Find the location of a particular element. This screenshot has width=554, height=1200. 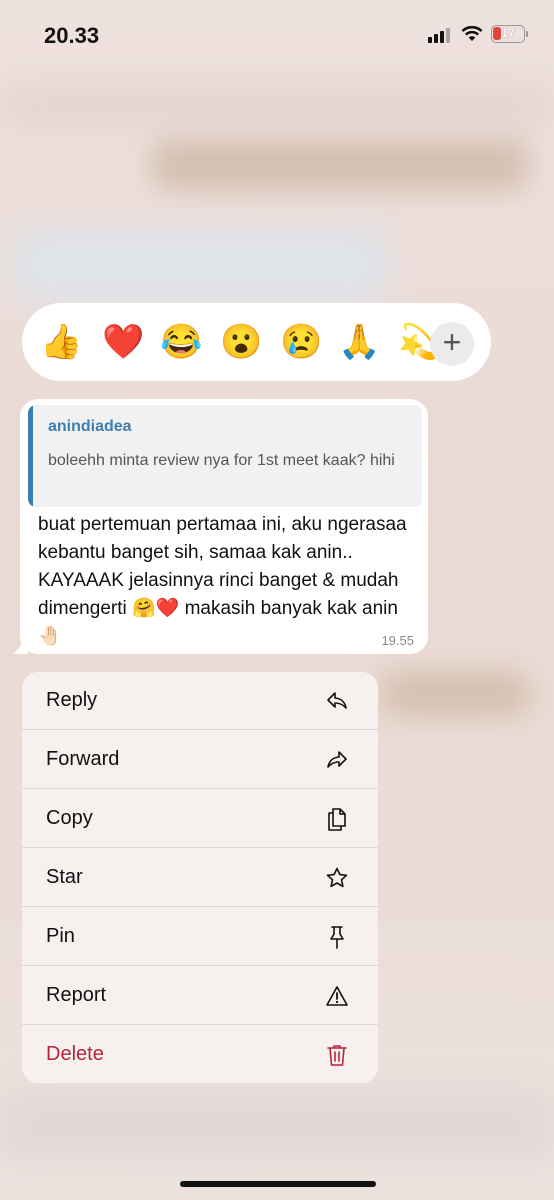

menu-item-label: Star is located at coordinates (64, 877).